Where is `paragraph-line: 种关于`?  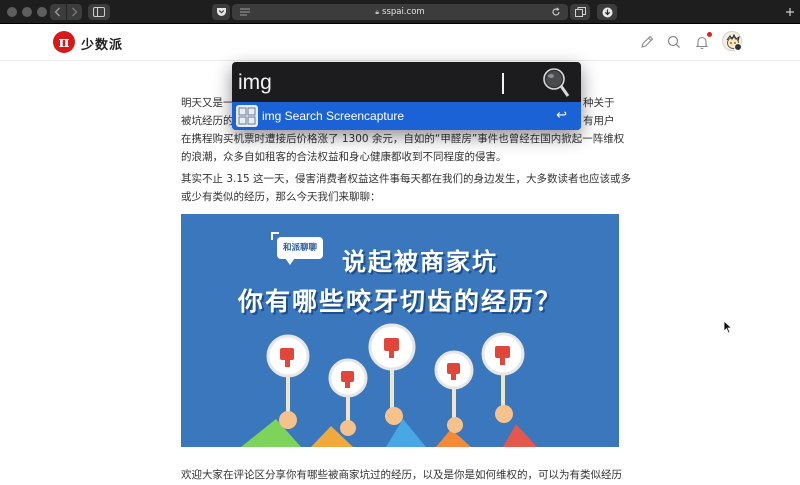 paragraph-line: 种关于 is located at coordinates (599, 103).